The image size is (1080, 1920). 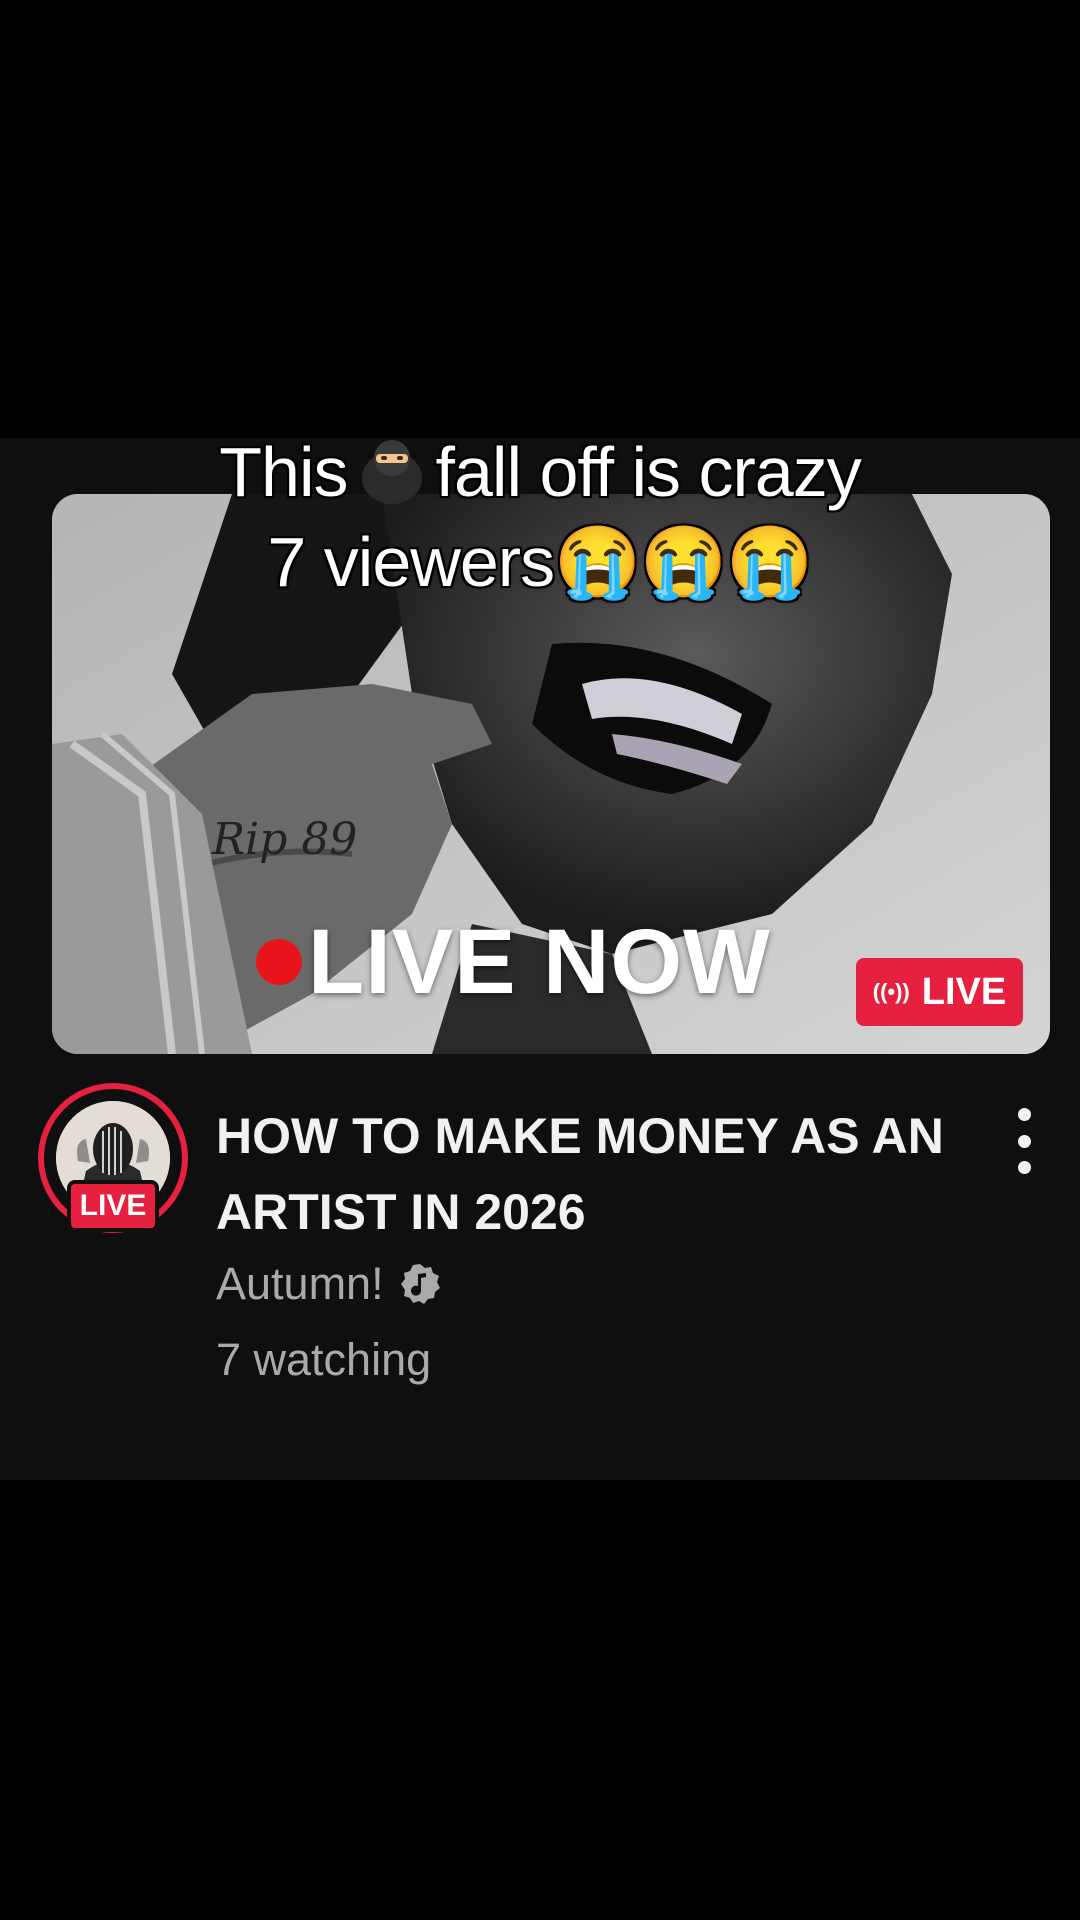 I want to click on channel-name: Autumn!, so click(x=300, y=1284).